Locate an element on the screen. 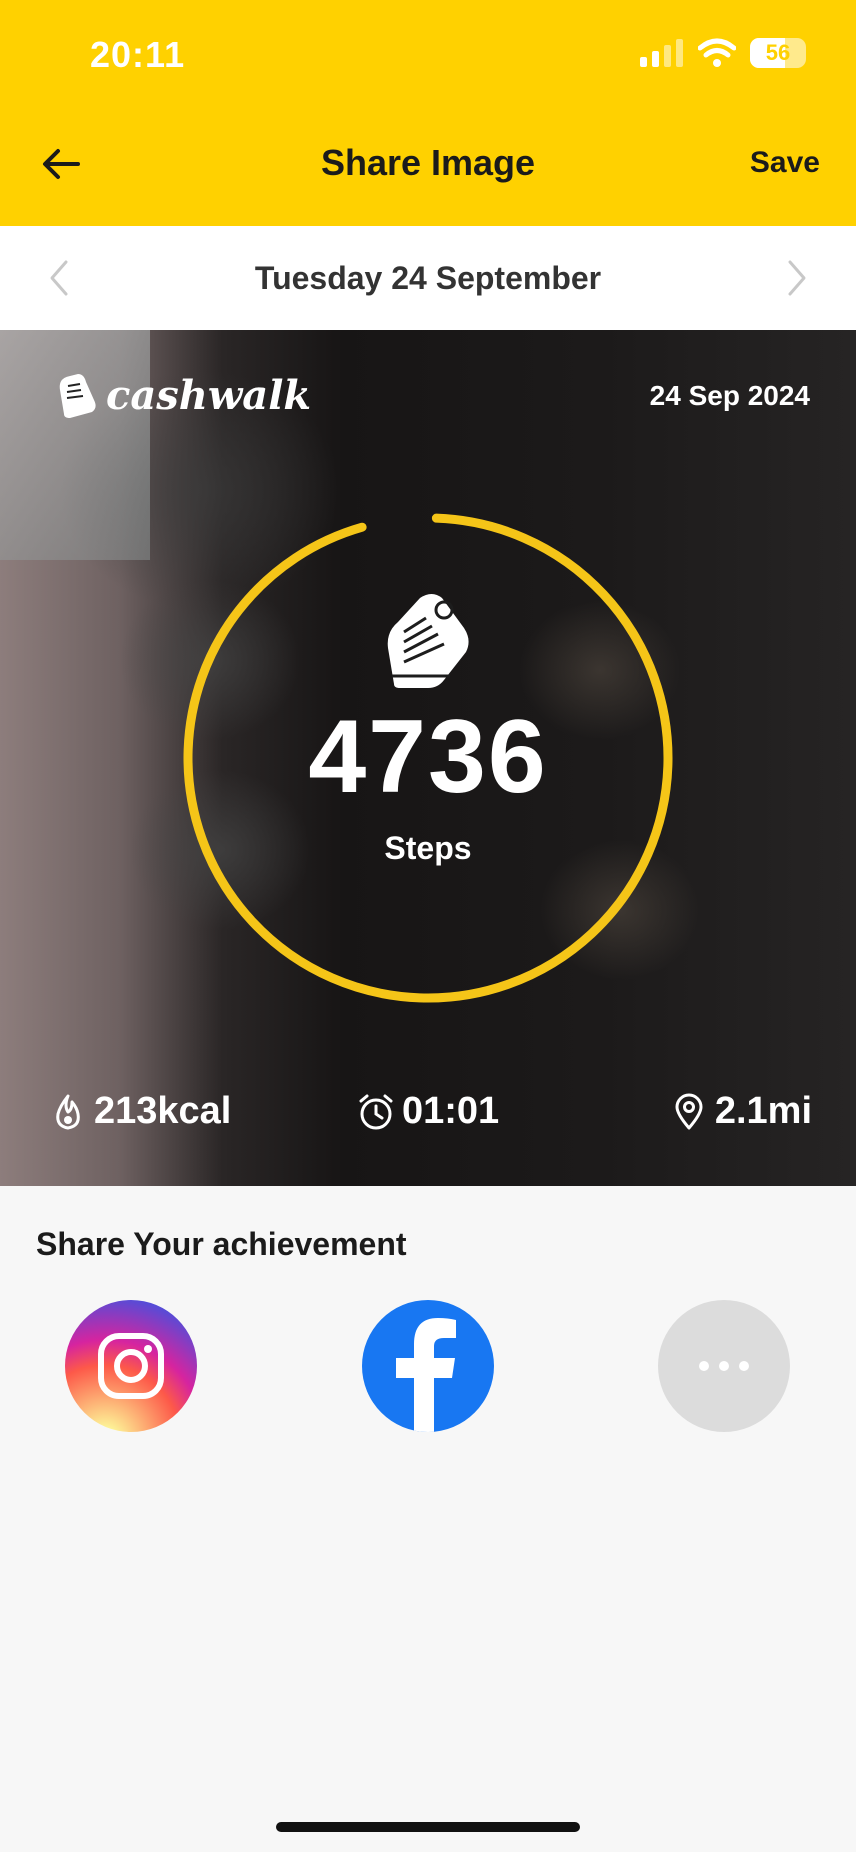 The image size is (856, 1852). battery-level: 56 is located at coordinates (778, 52).